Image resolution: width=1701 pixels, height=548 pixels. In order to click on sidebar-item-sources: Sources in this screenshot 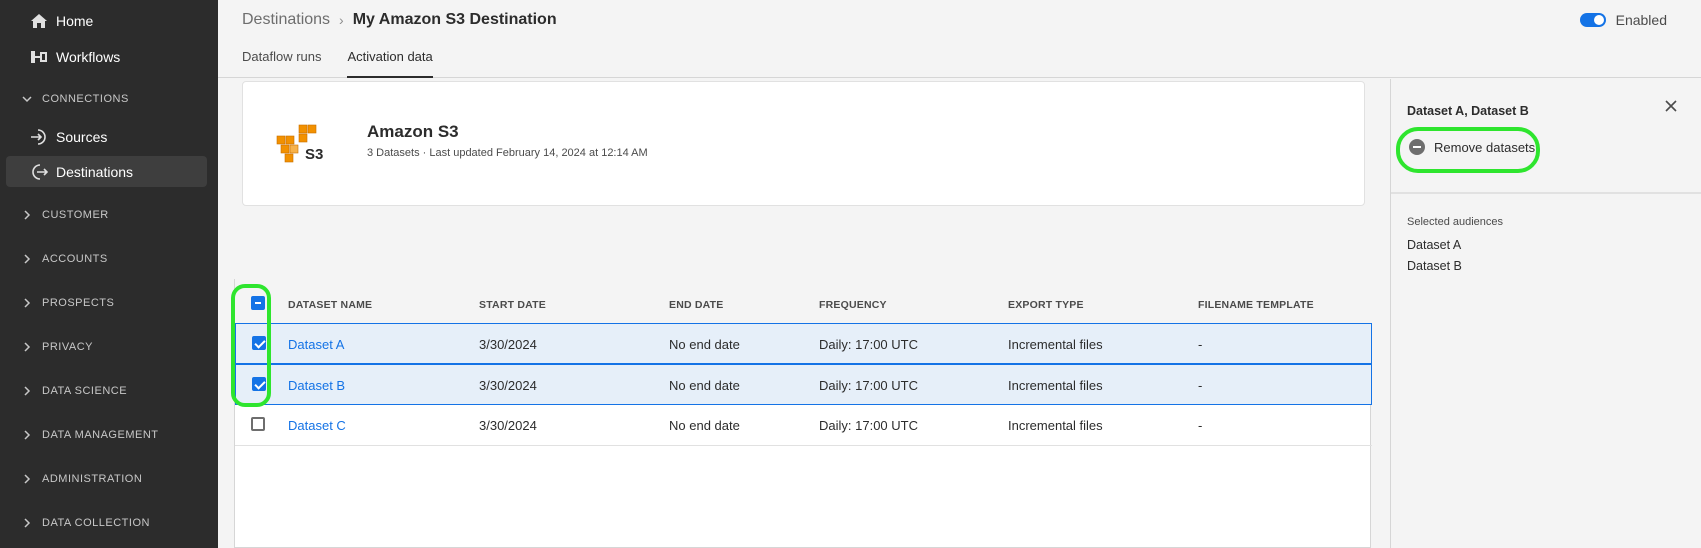, I will do `click(106, 136)`.